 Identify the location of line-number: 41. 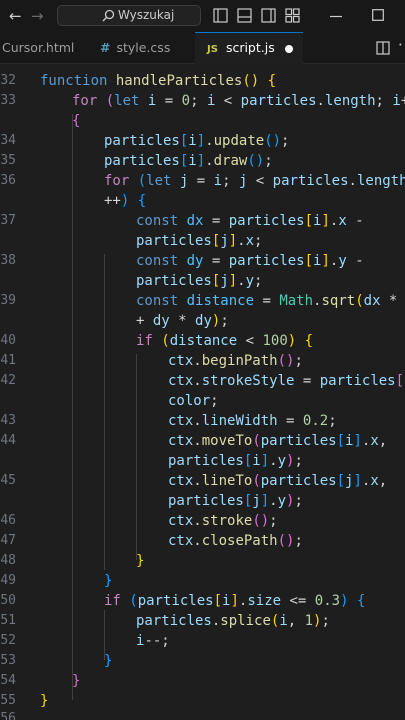
(8, 360).